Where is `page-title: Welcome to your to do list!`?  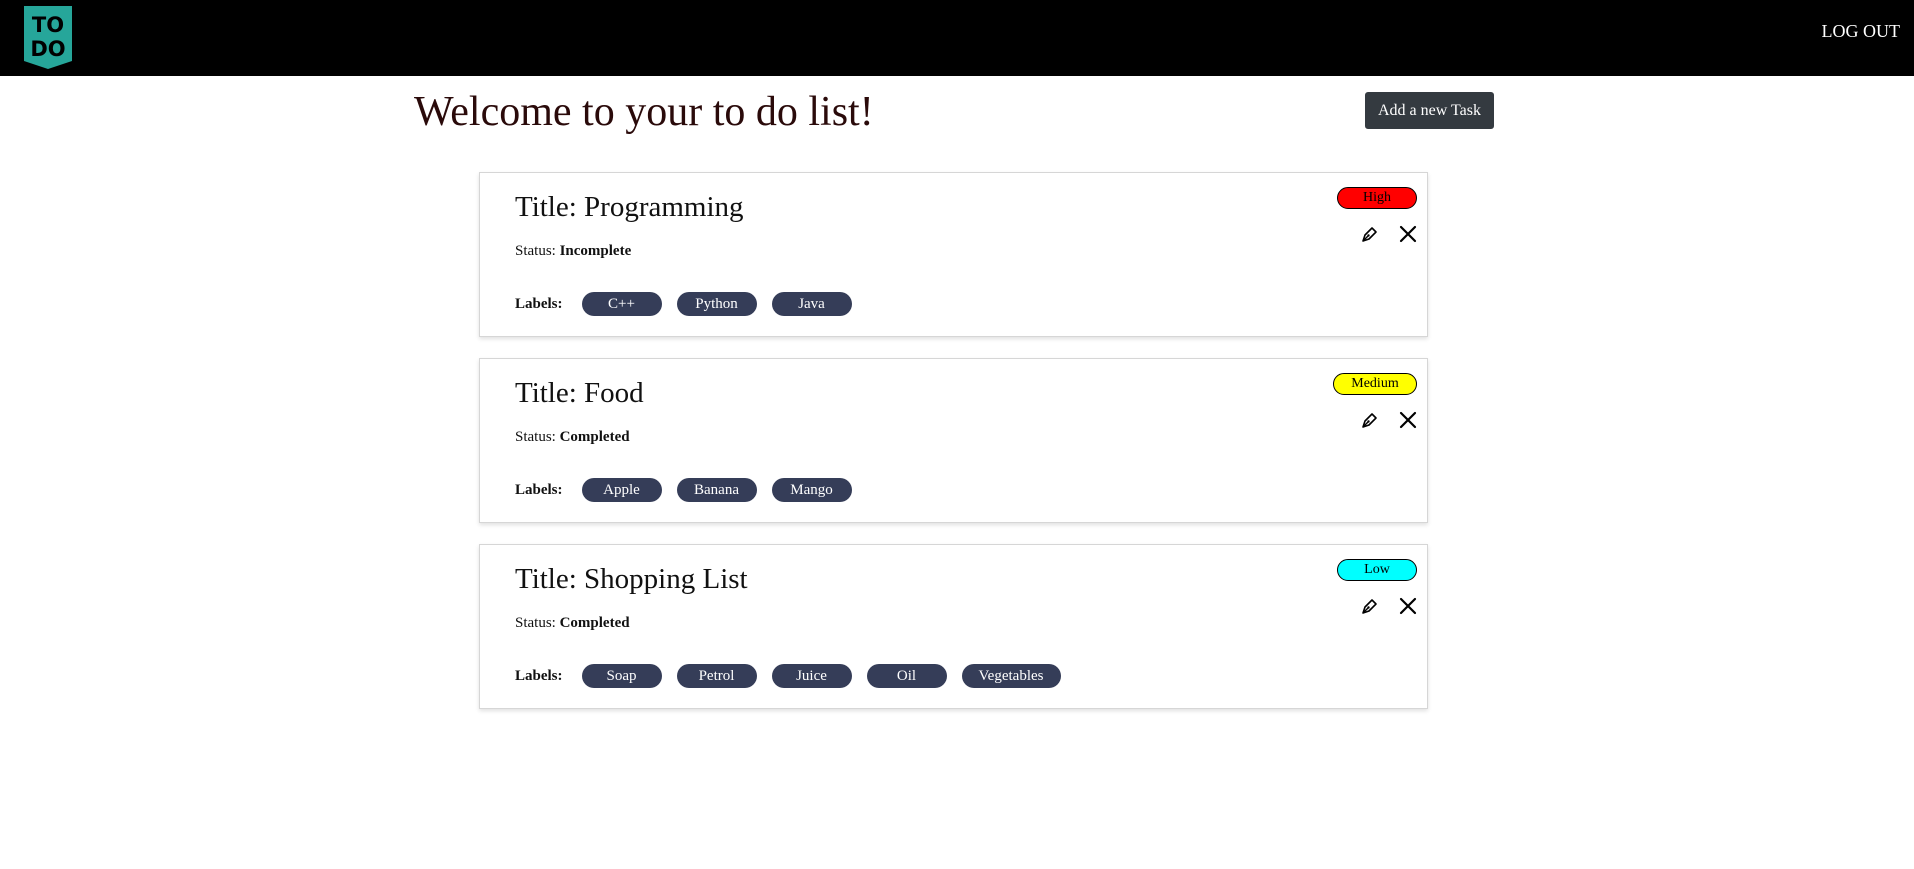
page-title: Welcome to your to do list! is located at coordinates (644, 112).